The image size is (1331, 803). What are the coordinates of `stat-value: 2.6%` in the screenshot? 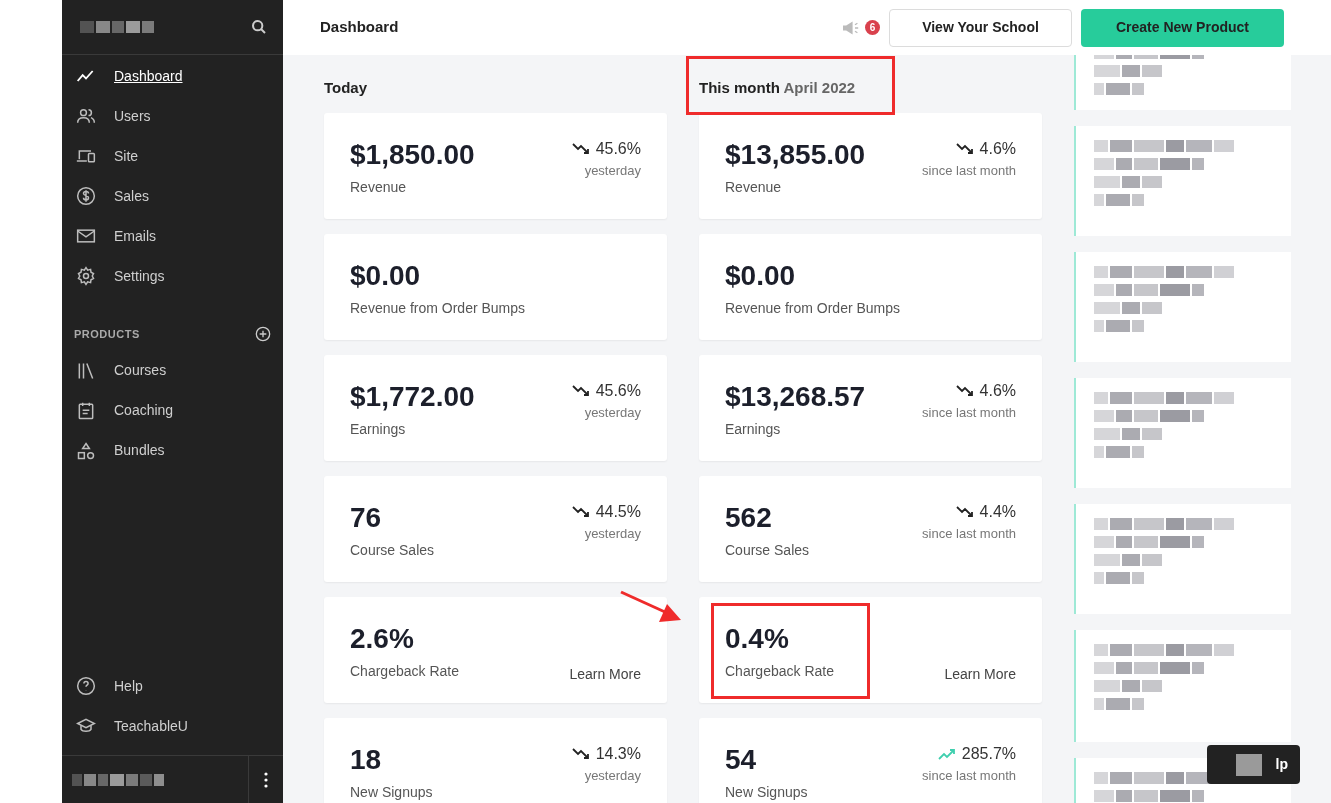 It's located at (382, 639).